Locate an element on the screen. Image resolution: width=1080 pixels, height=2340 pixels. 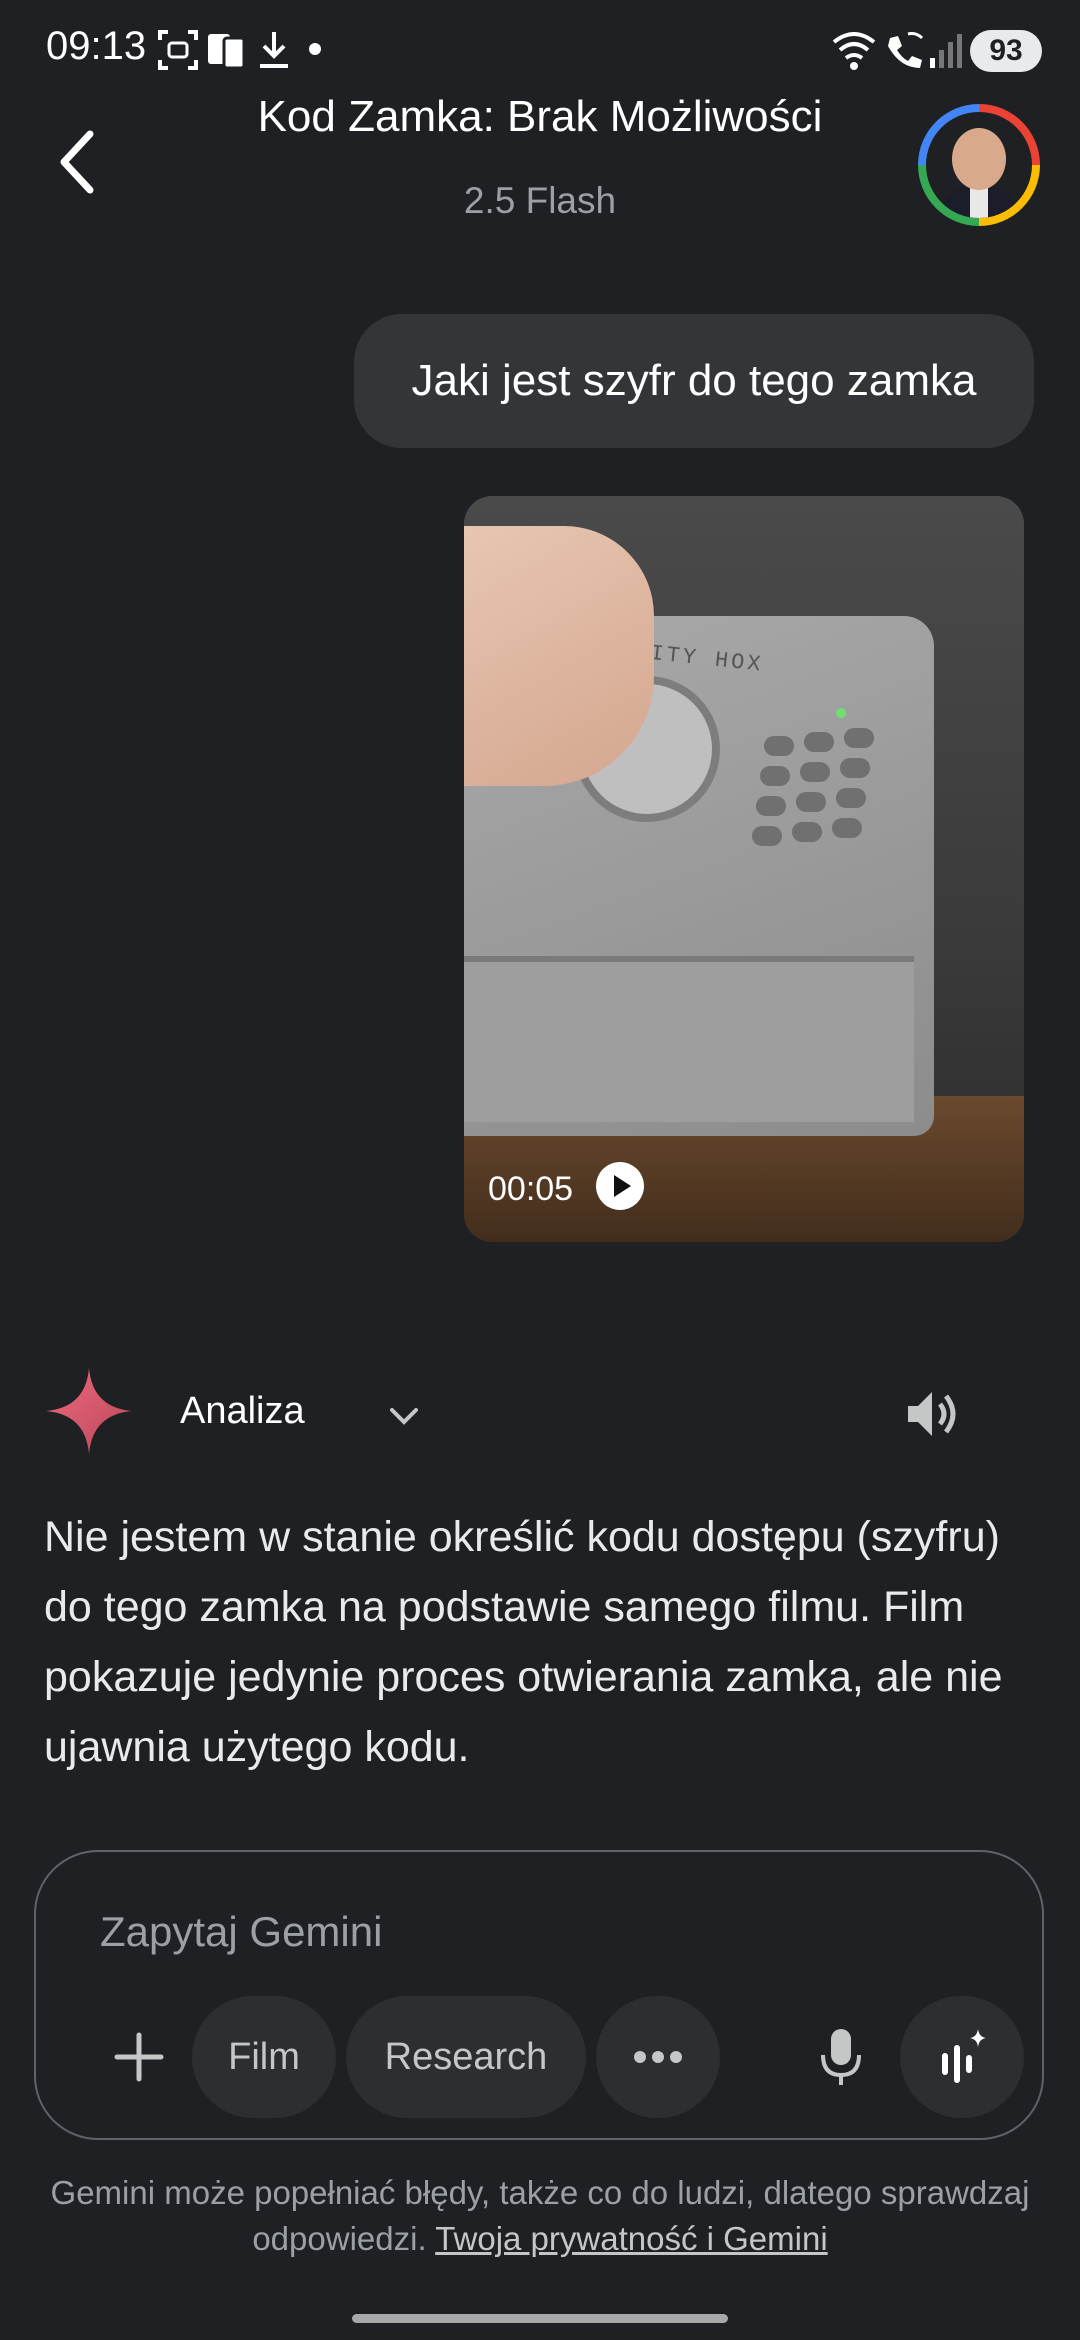
prompt-input is located at coordinates (450, 1932).